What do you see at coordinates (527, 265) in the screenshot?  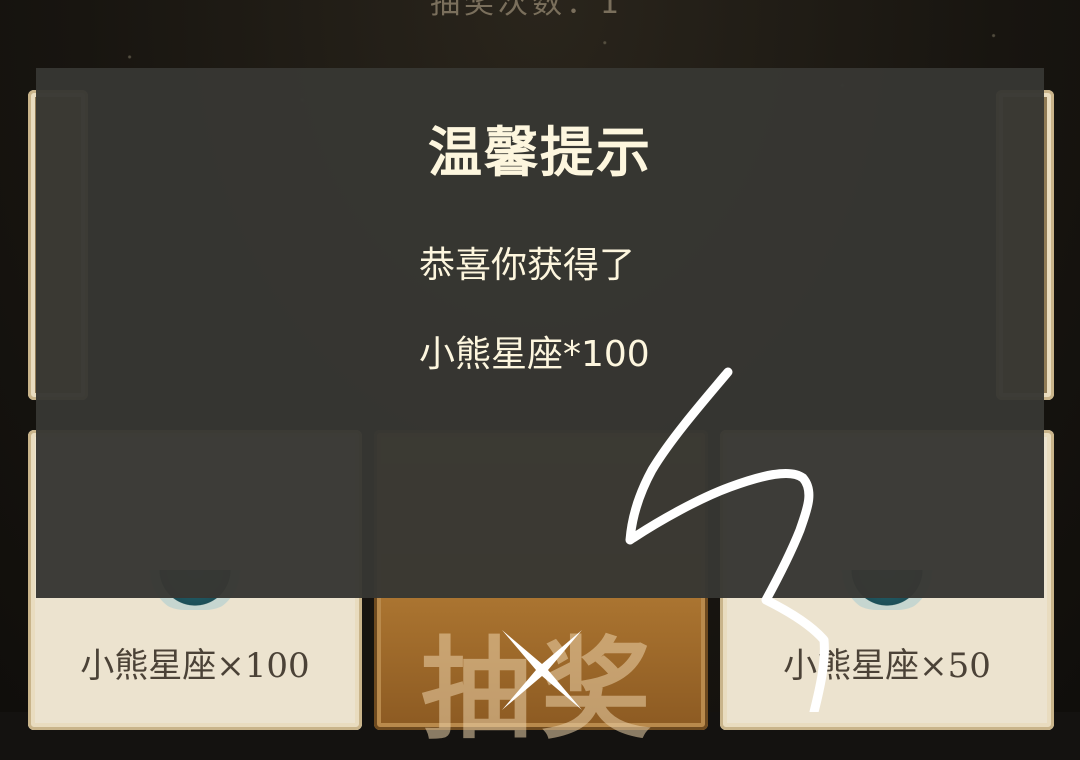 I see `dialog-message-line1: 恭喜你获得了` at bounding box center [527, 265].